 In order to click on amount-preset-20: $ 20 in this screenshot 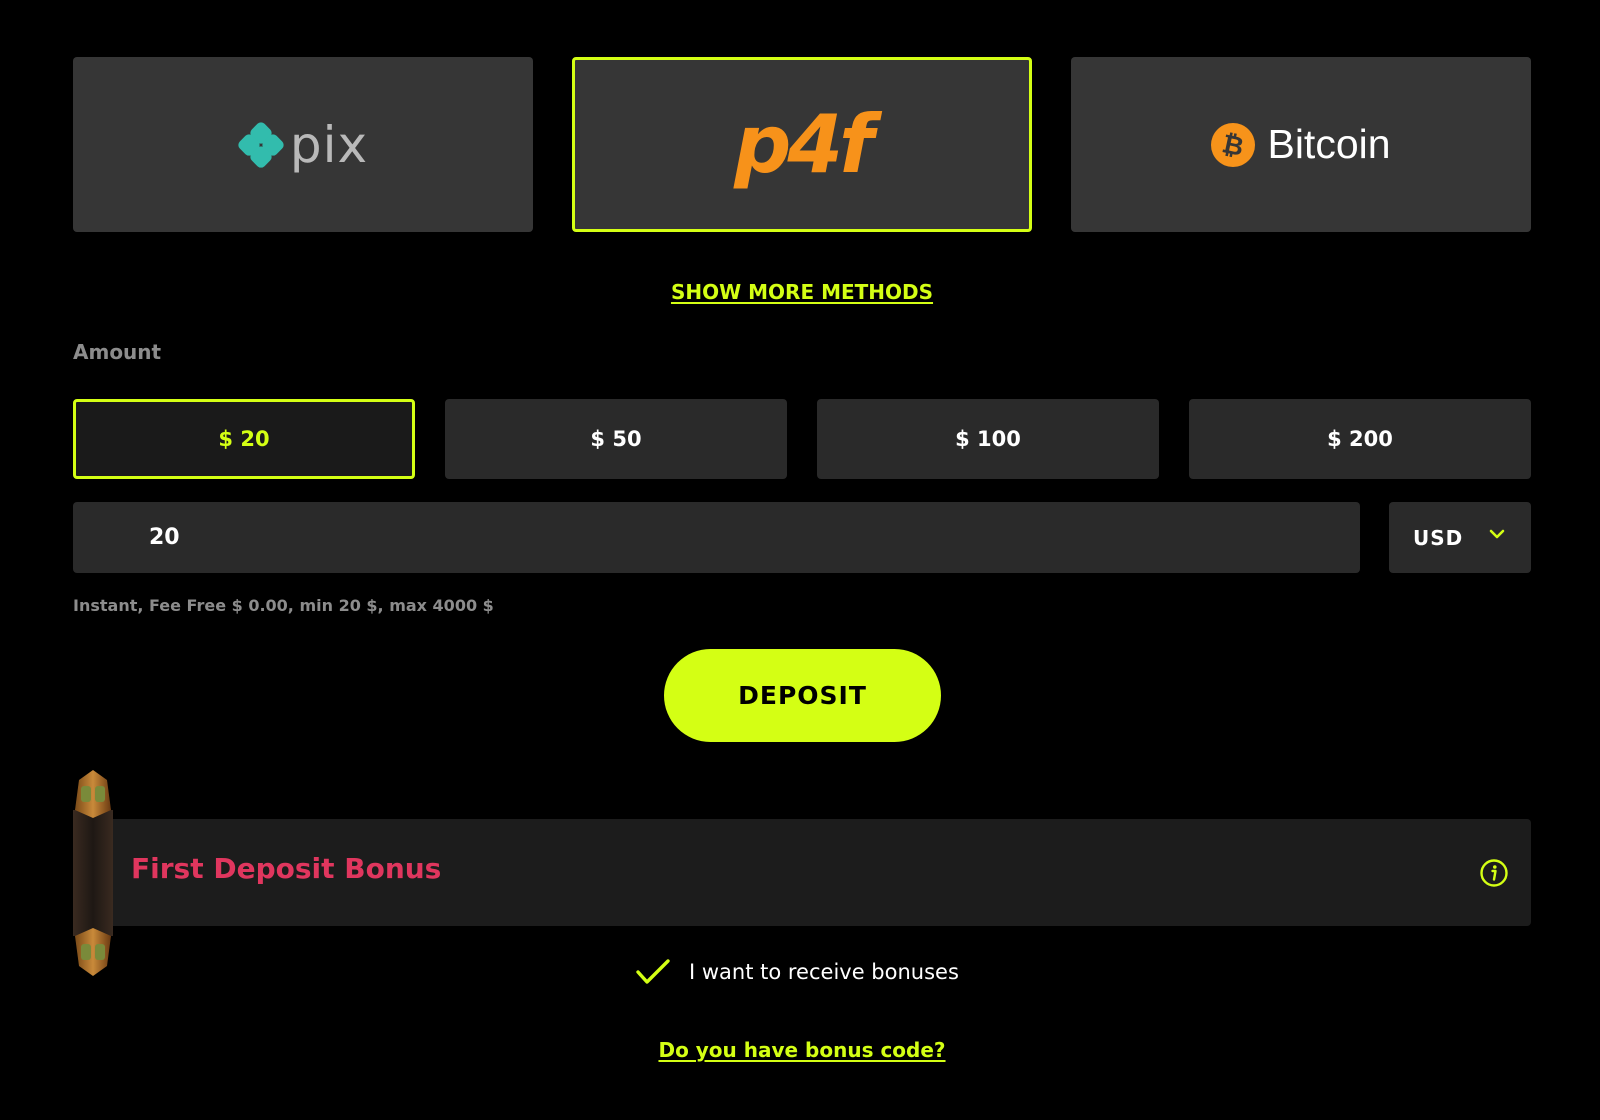, I will do `click(244, 439)`.